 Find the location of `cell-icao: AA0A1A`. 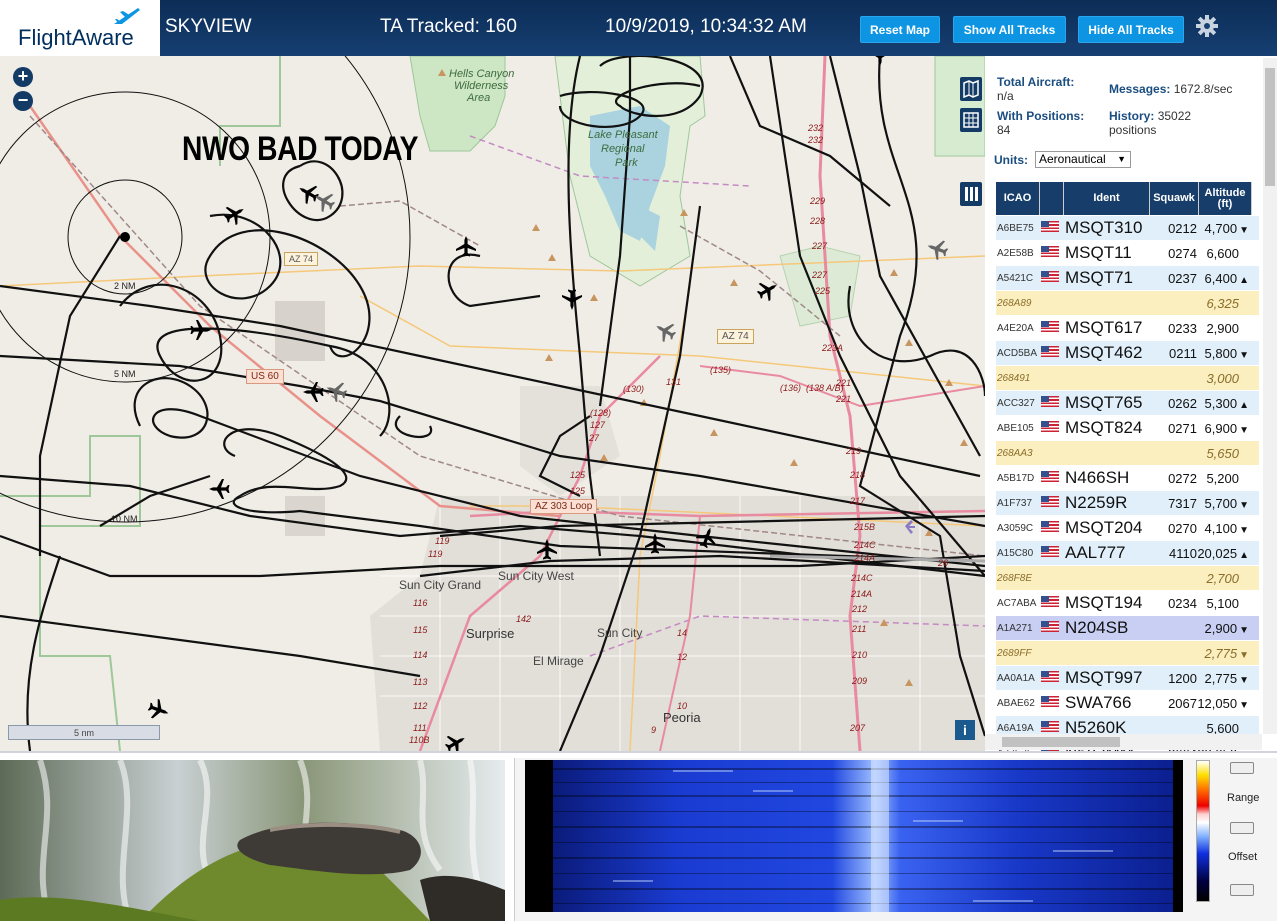

cell-icao: AA0A1A is located at coordinates (1016, 678).